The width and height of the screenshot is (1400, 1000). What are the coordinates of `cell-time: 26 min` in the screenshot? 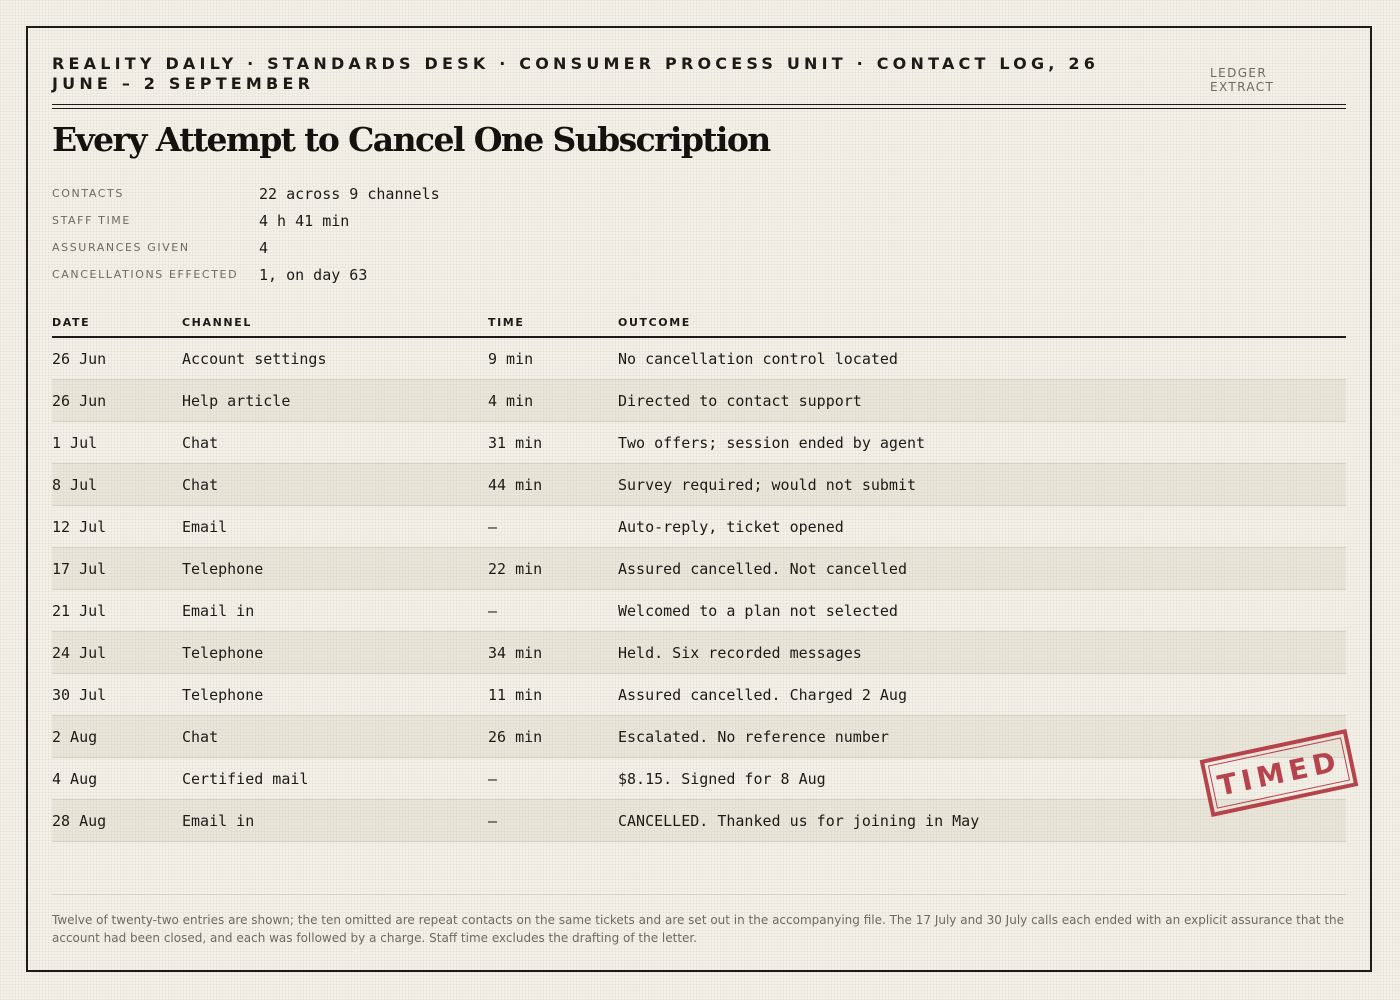 It's located at (515, 736).